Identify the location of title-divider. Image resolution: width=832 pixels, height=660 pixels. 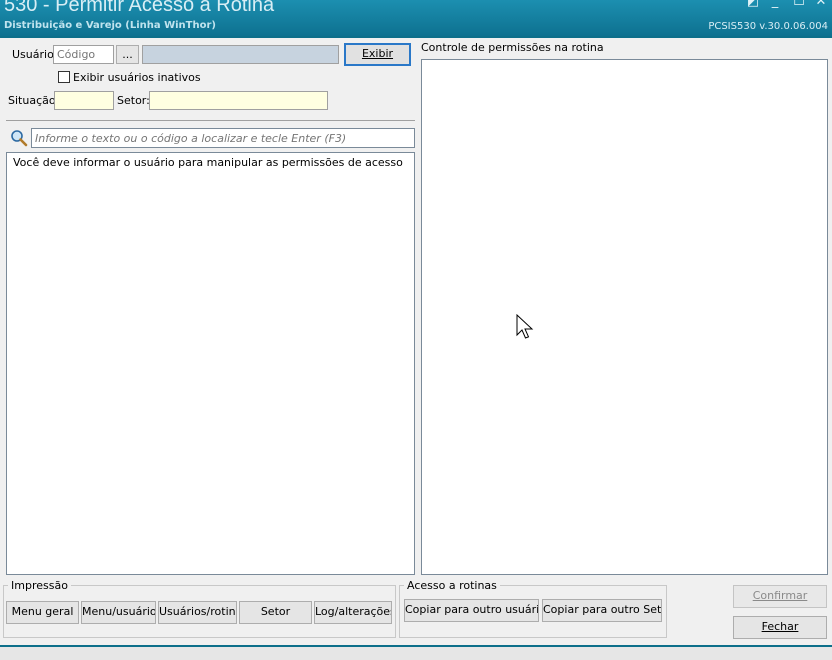
(416, 37).